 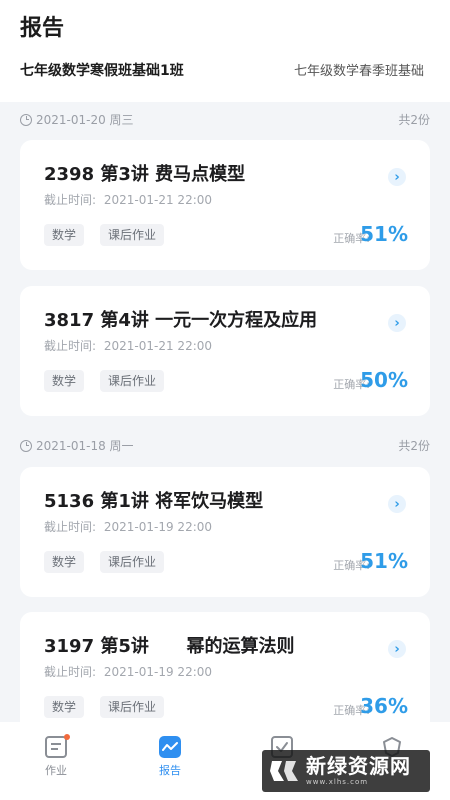 I want to click on group-date: 2021-01-18 周一, so click(x=77, y=445).